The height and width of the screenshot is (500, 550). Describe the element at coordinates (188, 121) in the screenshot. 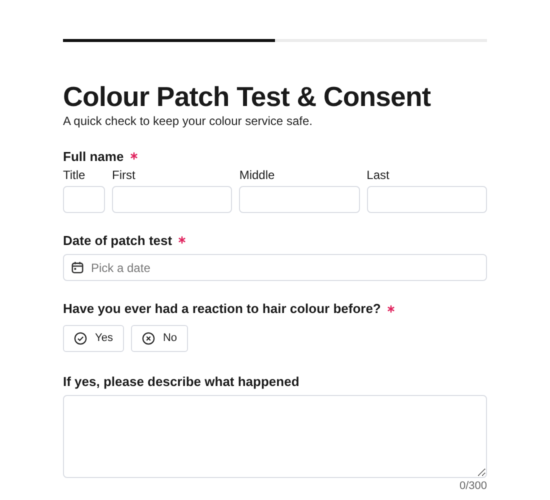

I see `form-subtitle: A quick check to keep your colour service safe.` at that location.